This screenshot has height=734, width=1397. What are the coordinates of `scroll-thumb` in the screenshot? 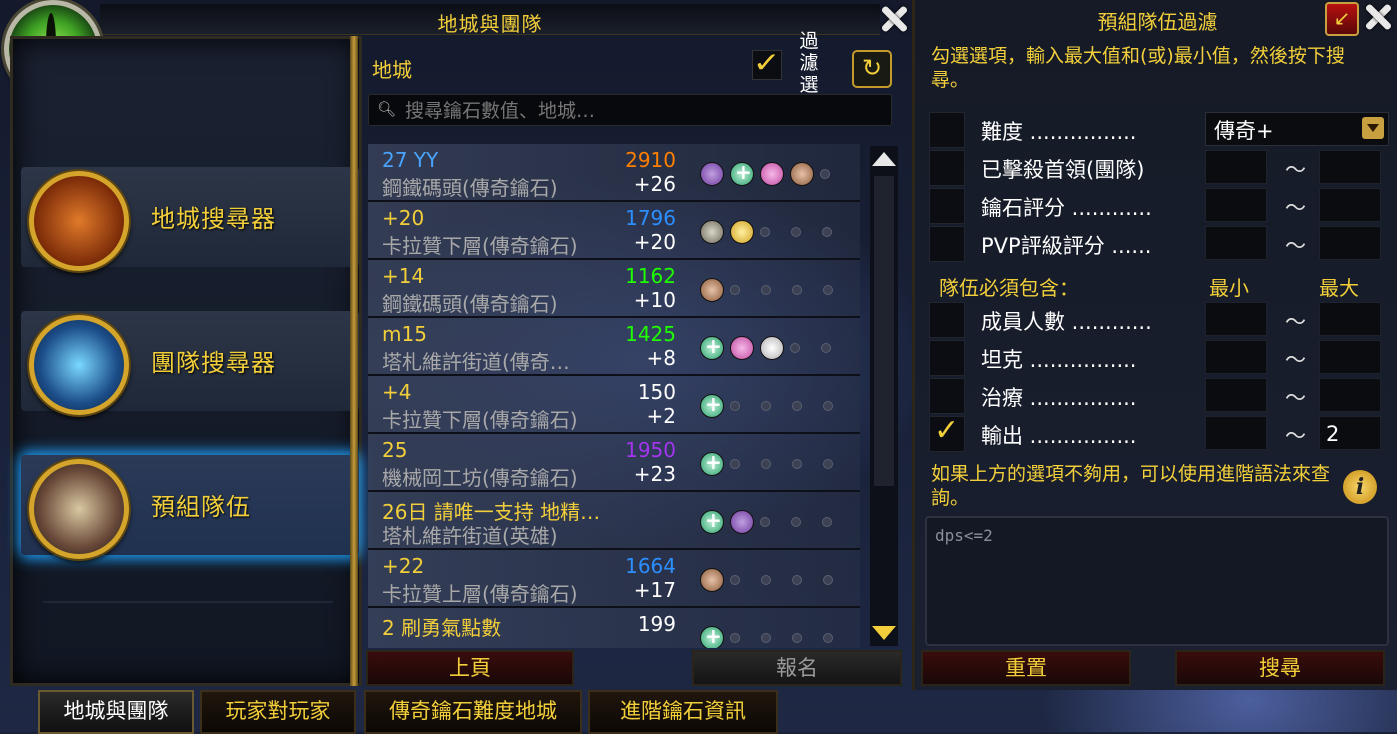 It's located at (884, 331).